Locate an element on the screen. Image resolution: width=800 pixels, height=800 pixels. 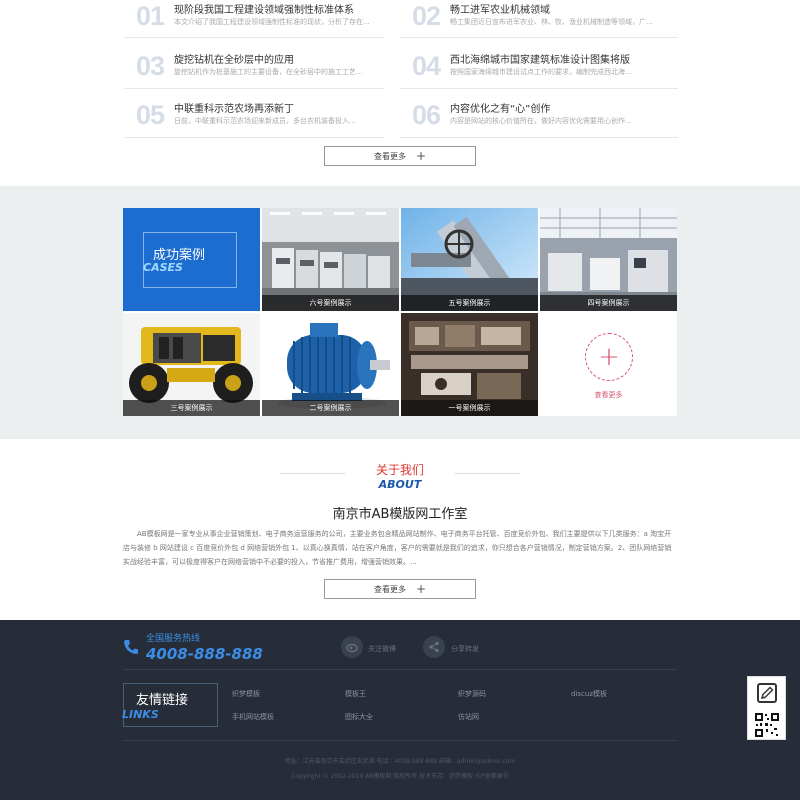
case-tile: 六号案例展示 is located at coordinates (330, 259).